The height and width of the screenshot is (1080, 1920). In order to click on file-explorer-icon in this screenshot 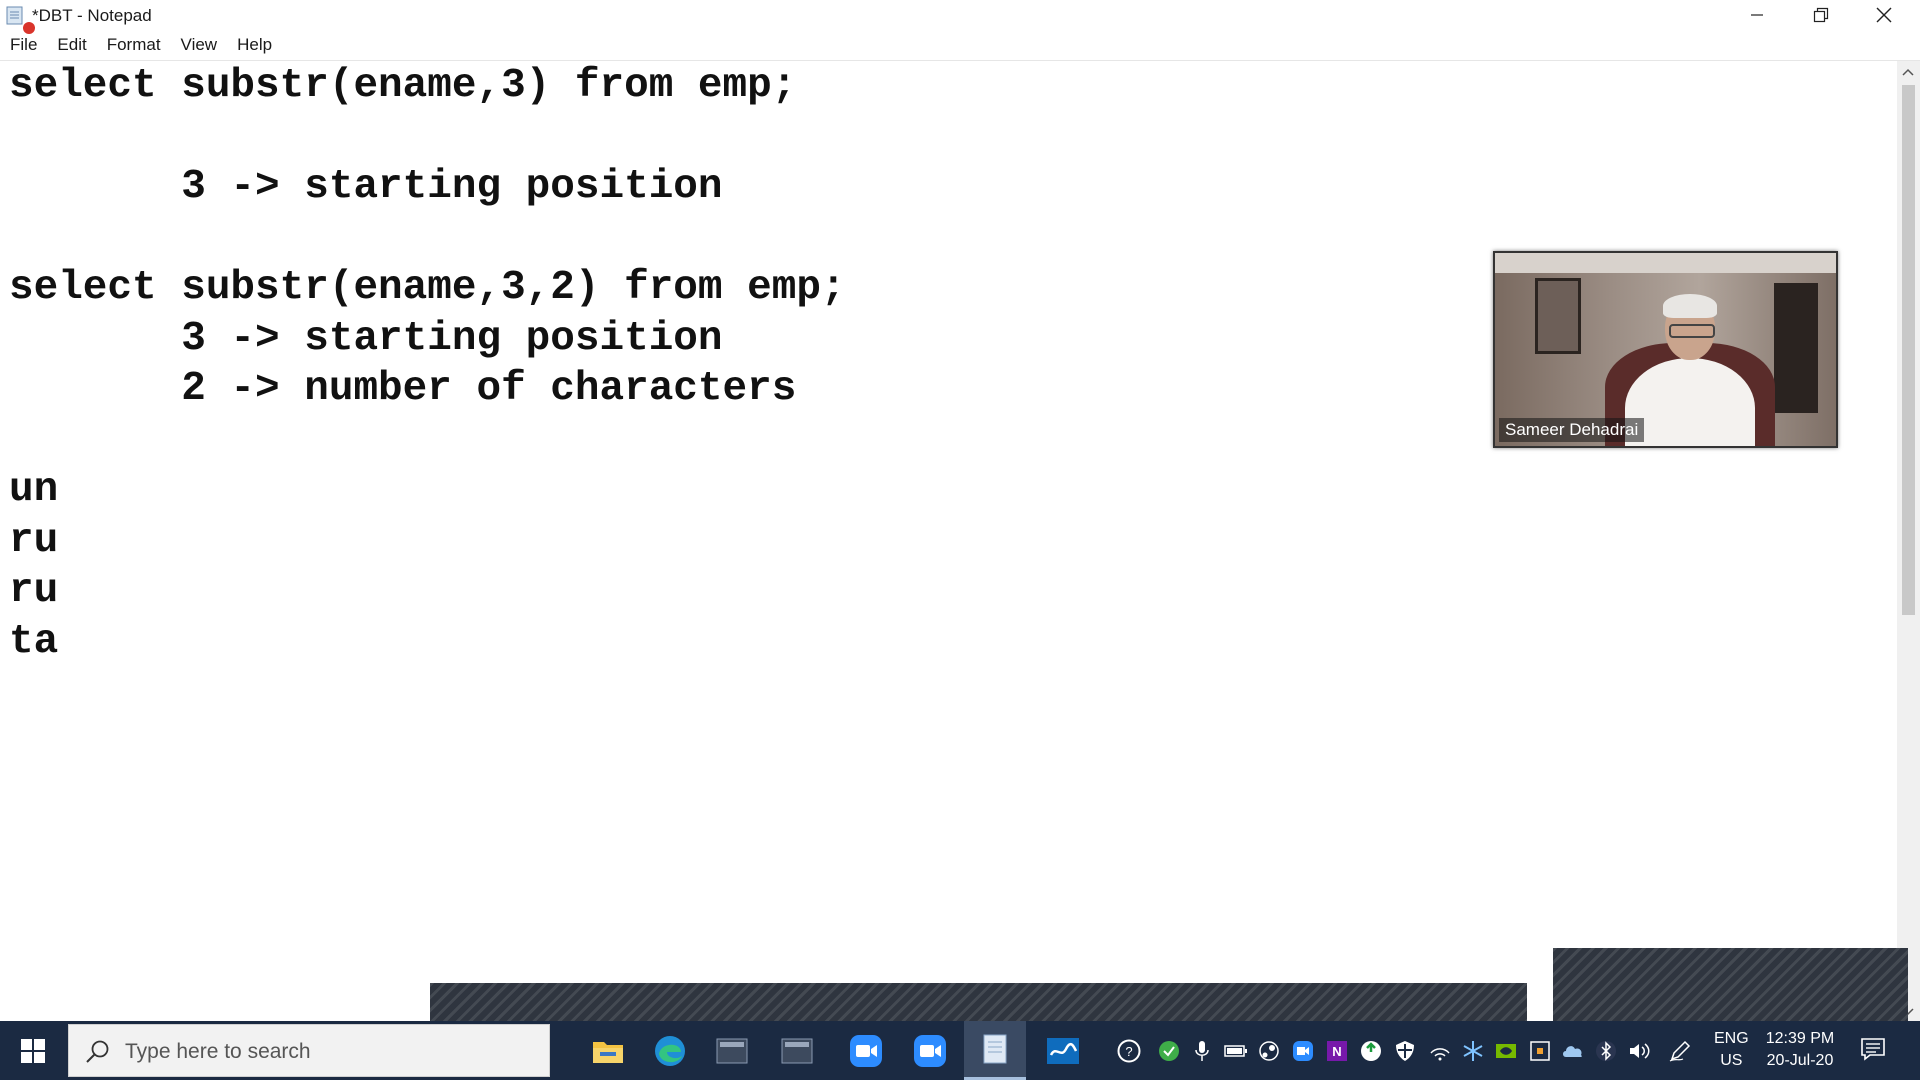, I will do `click(608, 1052)`.